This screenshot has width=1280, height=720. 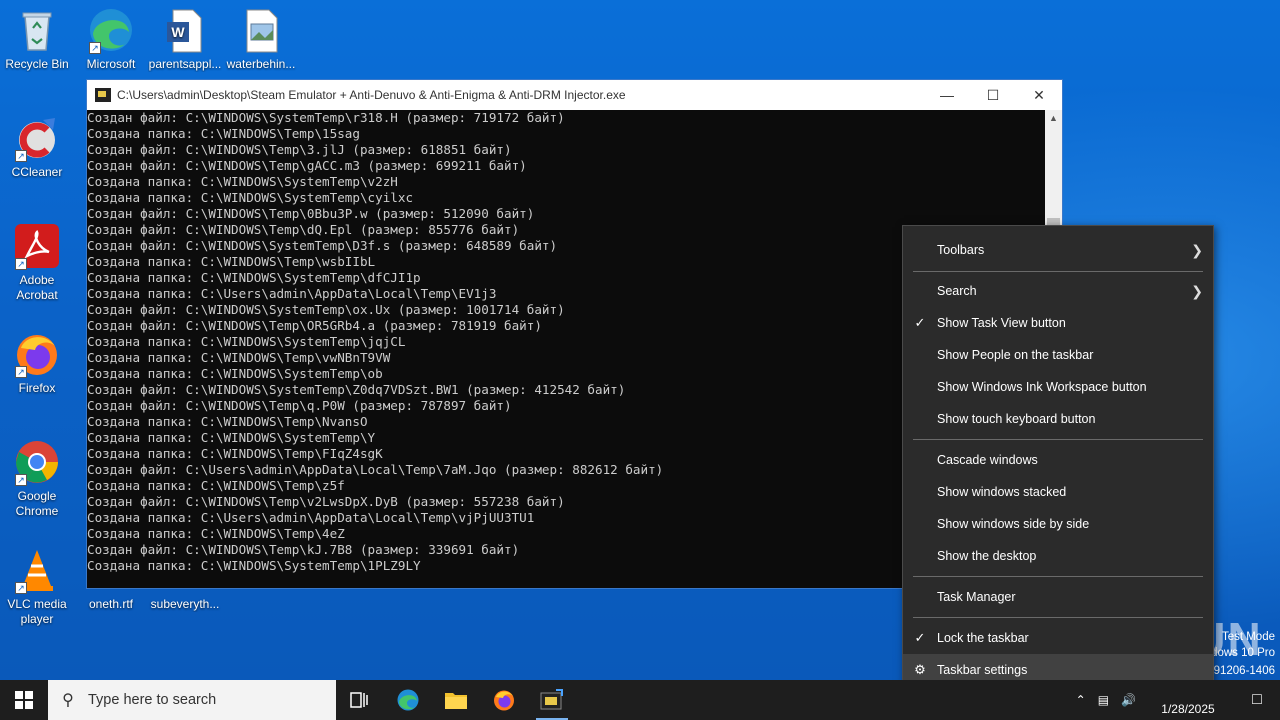 I want to click on desktop-icon-label: Google Chrome, so click(x=37, y=503).